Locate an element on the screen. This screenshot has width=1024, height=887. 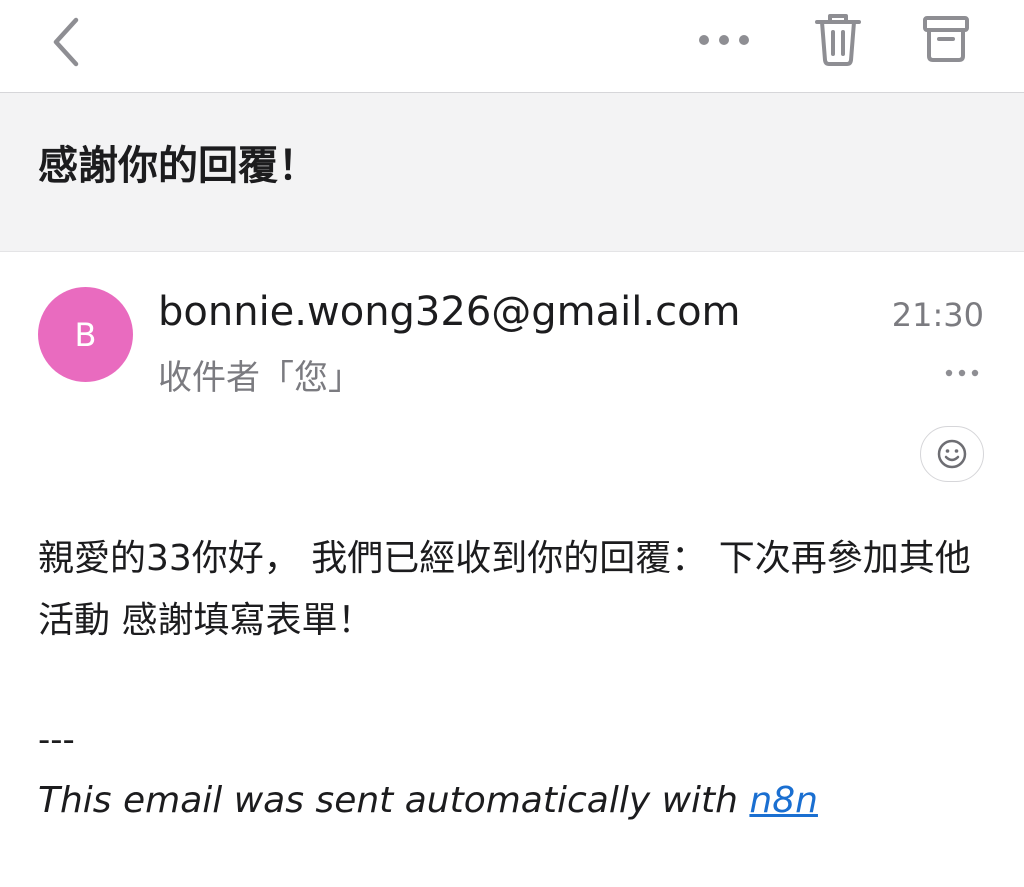
email-time: 21:30 is located at coordinates (937, 315).